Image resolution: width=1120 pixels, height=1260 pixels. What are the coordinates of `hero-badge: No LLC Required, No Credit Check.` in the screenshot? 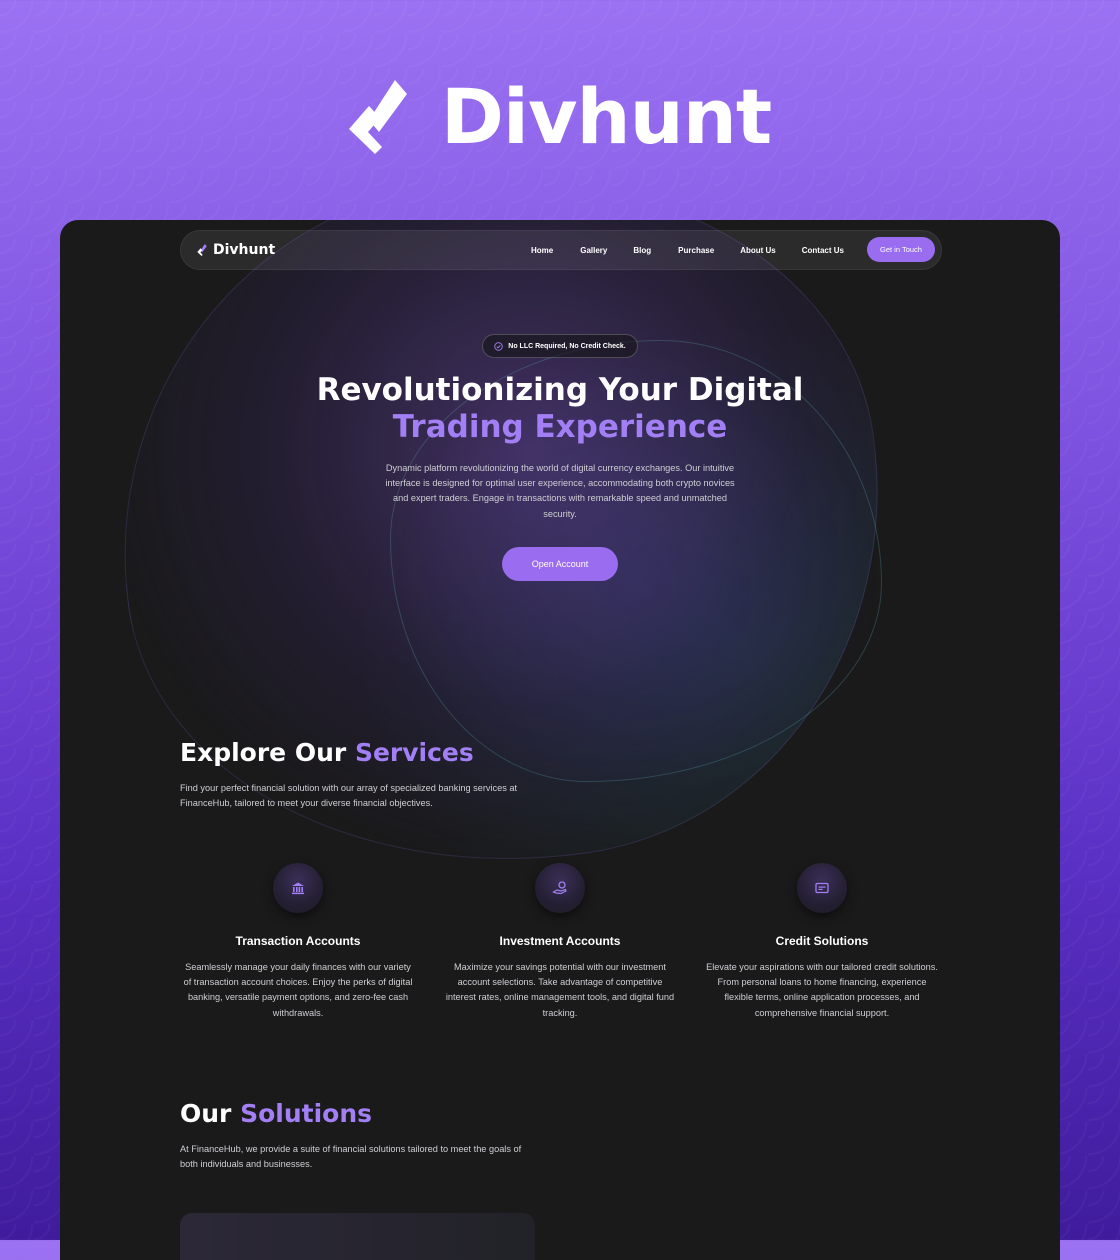 It's located at (560, 346).